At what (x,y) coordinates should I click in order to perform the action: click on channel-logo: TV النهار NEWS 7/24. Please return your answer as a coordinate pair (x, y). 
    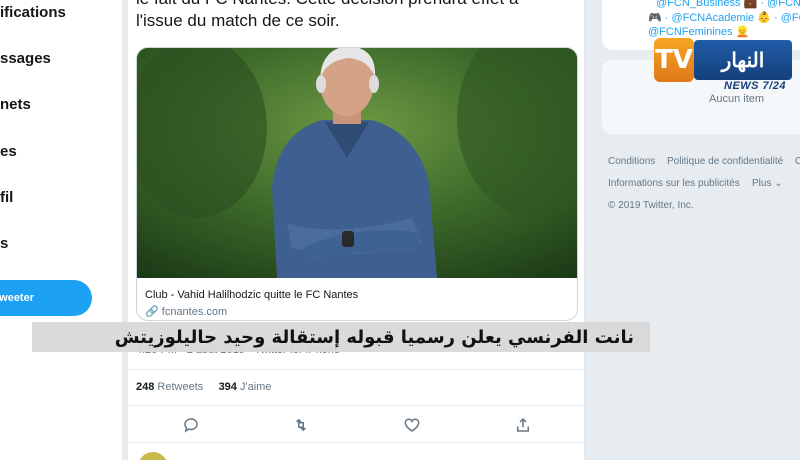
    Looking at the image, I should click on (724, 66).